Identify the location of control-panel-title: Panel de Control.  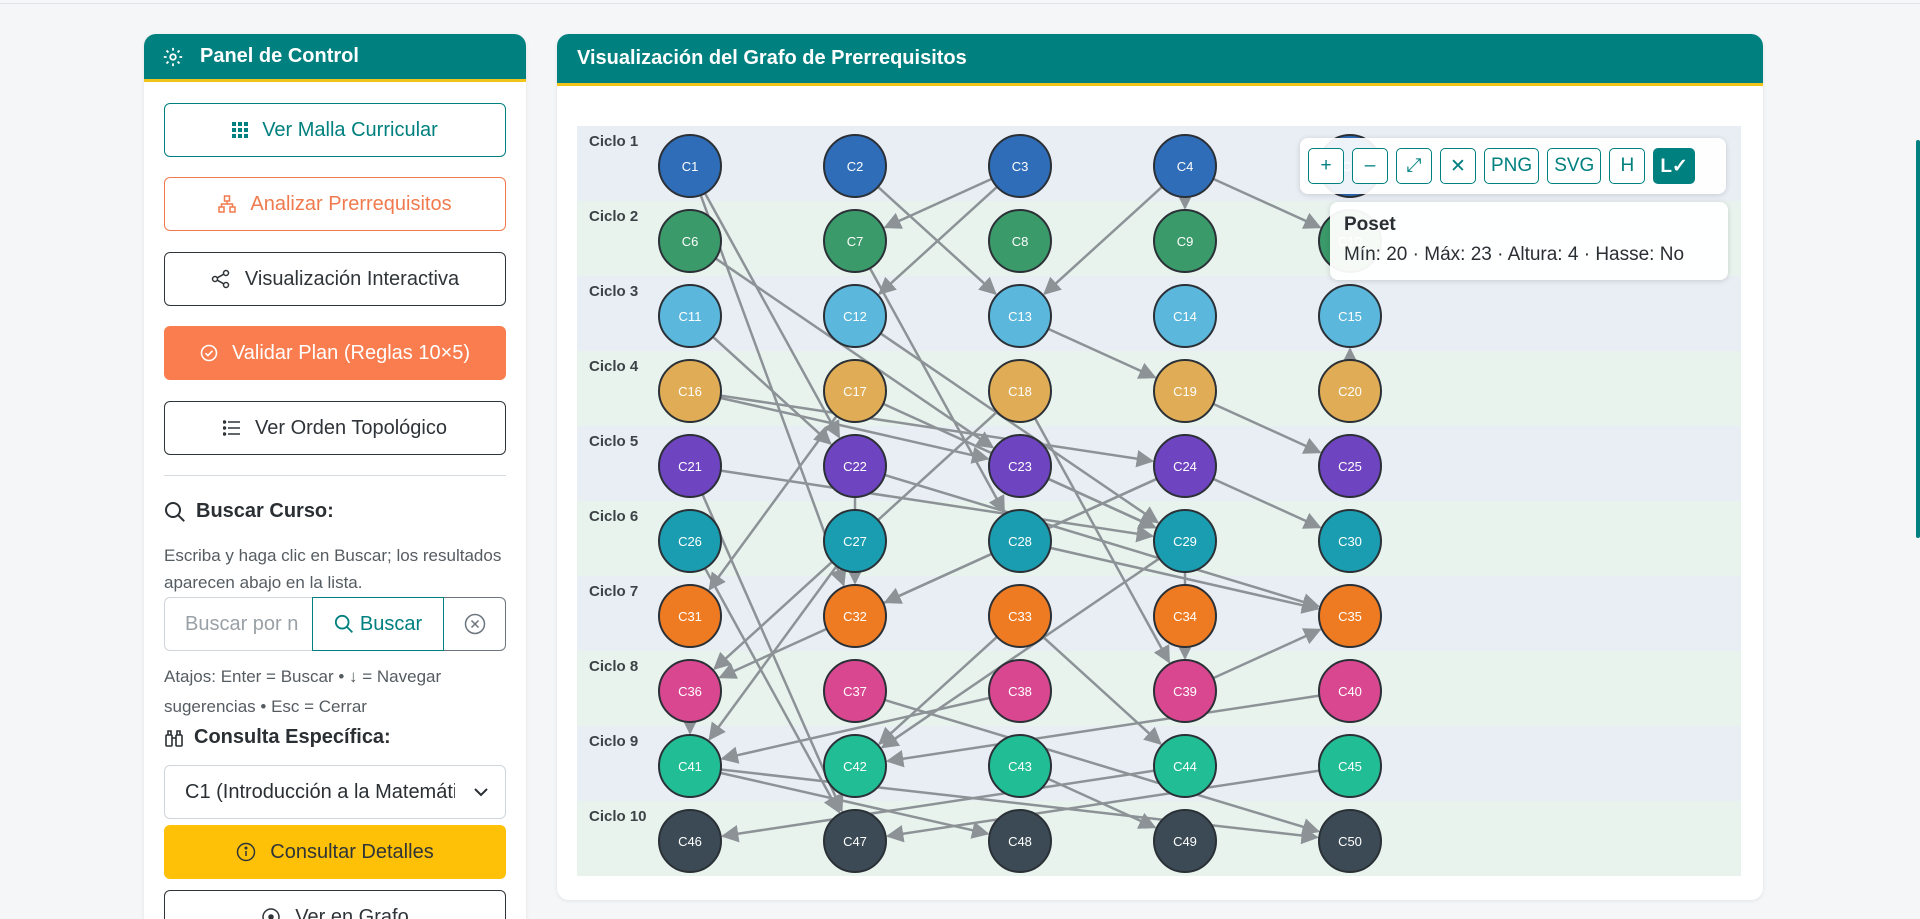
(279, 56).